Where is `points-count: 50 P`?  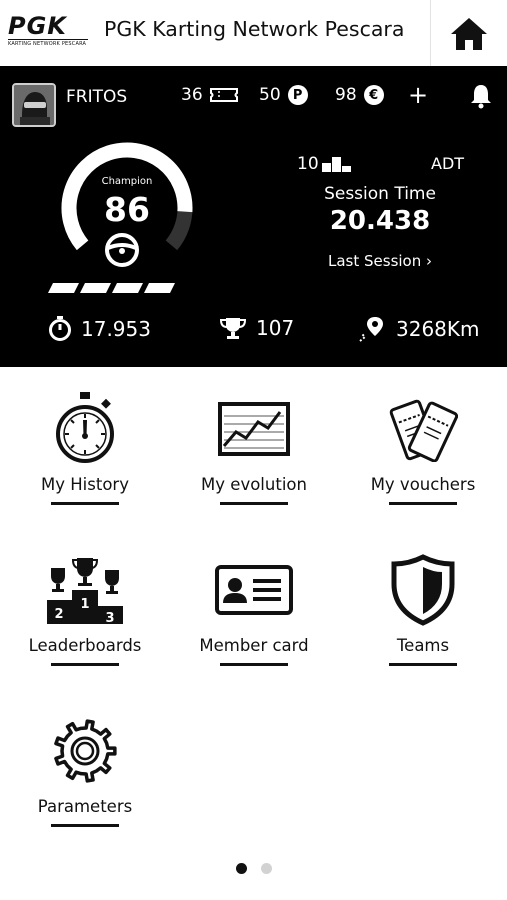 points-count: 50 P is located at coordinates (283, 95).